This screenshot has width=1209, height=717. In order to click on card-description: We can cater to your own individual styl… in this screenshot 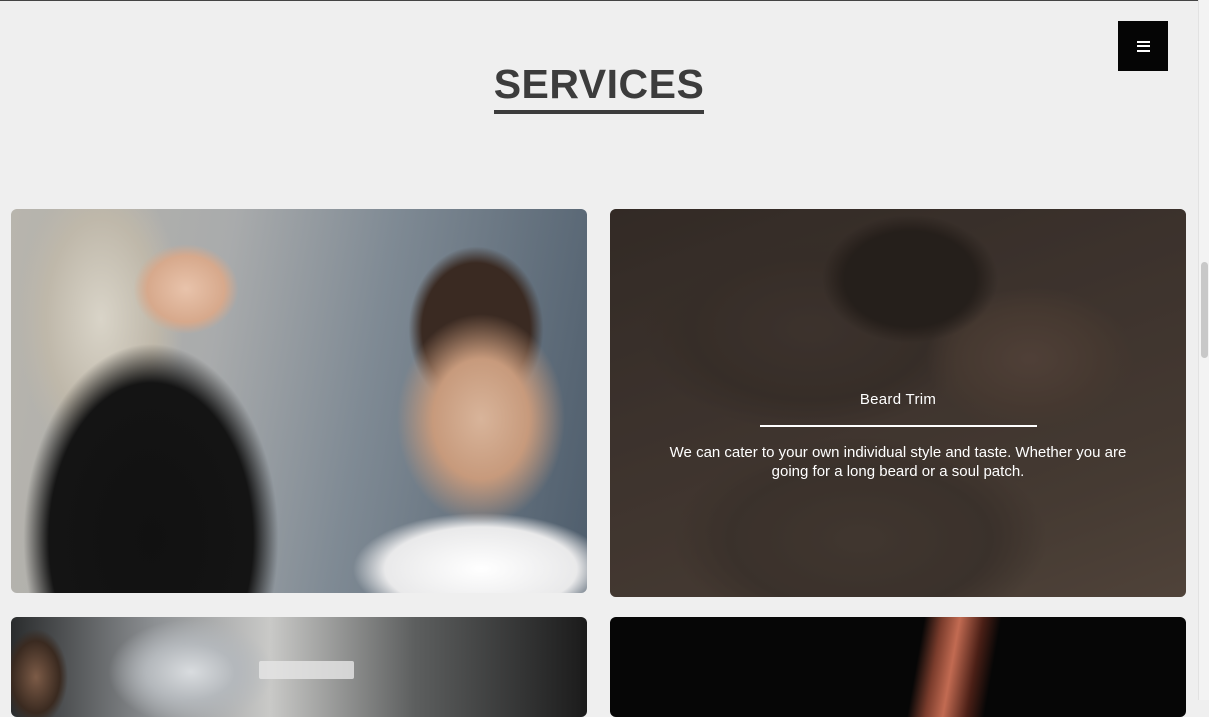, I will do `click(898, 462)`.